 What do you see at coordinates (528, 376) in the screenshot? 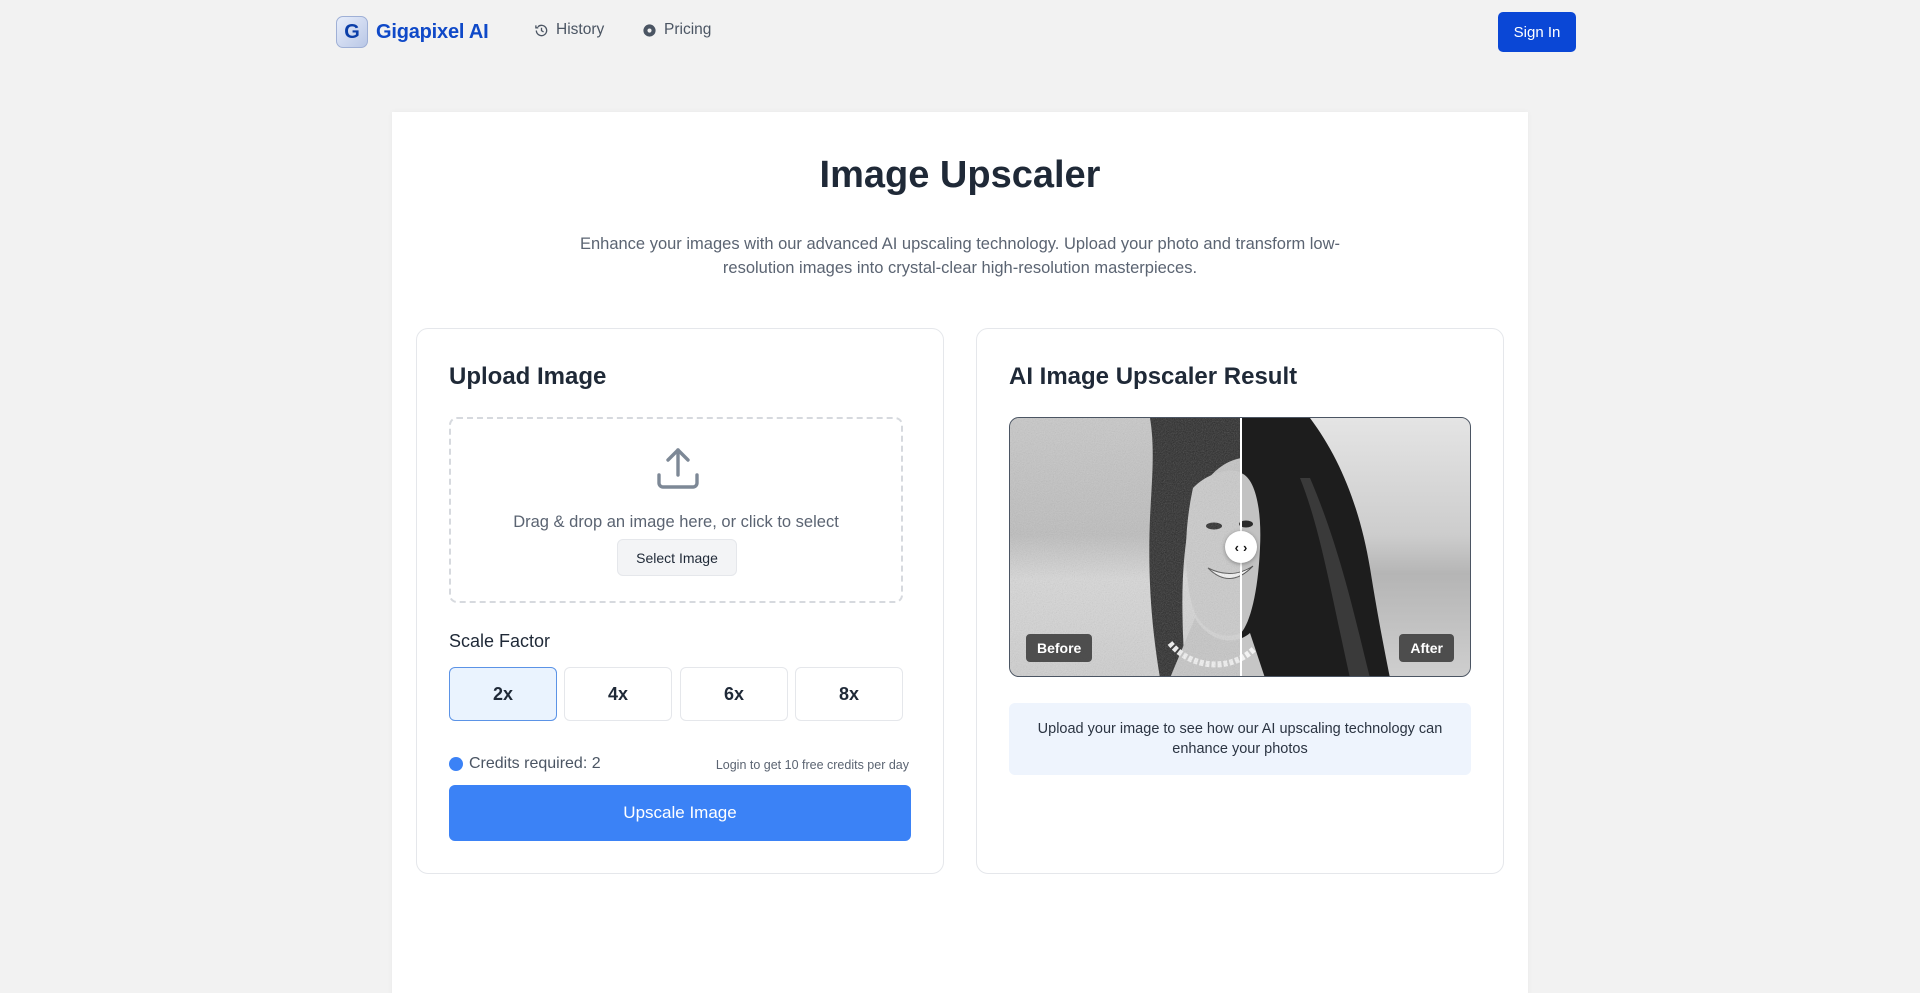
I see `upload-panel-title: Upload Image` at bounding box center [528, 376].